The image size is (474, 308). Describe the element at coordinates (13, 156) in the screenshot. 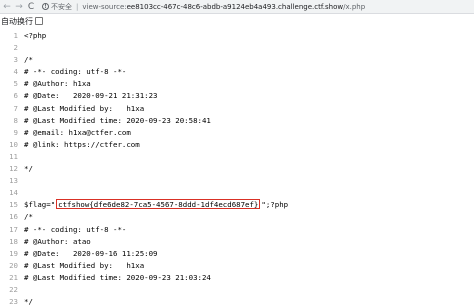

I see `line-number: 11` at that location.